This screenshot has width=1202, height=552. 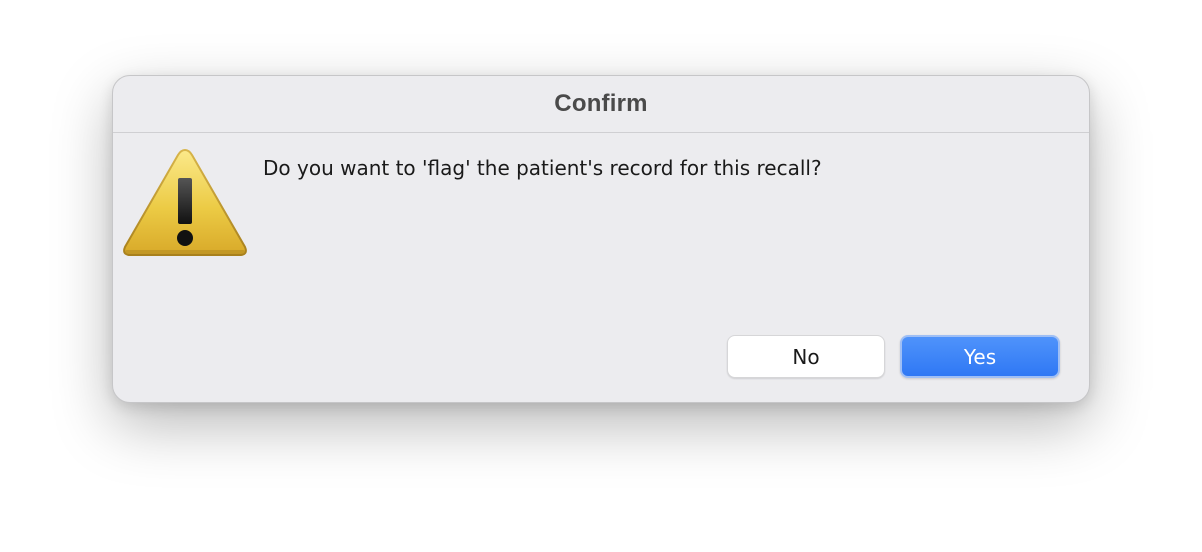 I want to click on no-button: No, so click(x=806, y=356).